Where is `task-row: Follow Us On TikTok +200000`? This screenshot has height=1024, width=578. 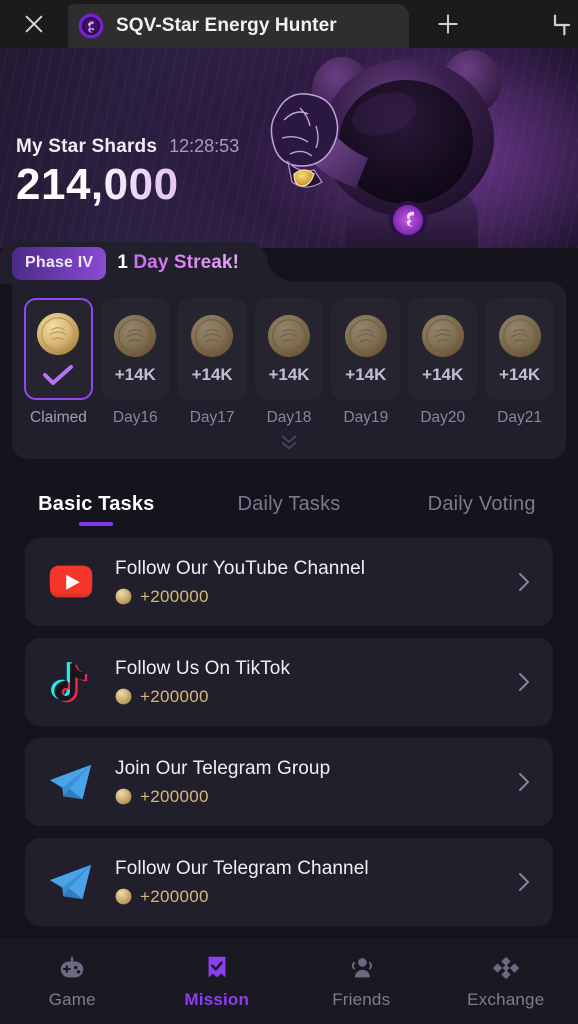 task-row: Follow Us On TikTok +200000 is located at coordinates (289, 682).